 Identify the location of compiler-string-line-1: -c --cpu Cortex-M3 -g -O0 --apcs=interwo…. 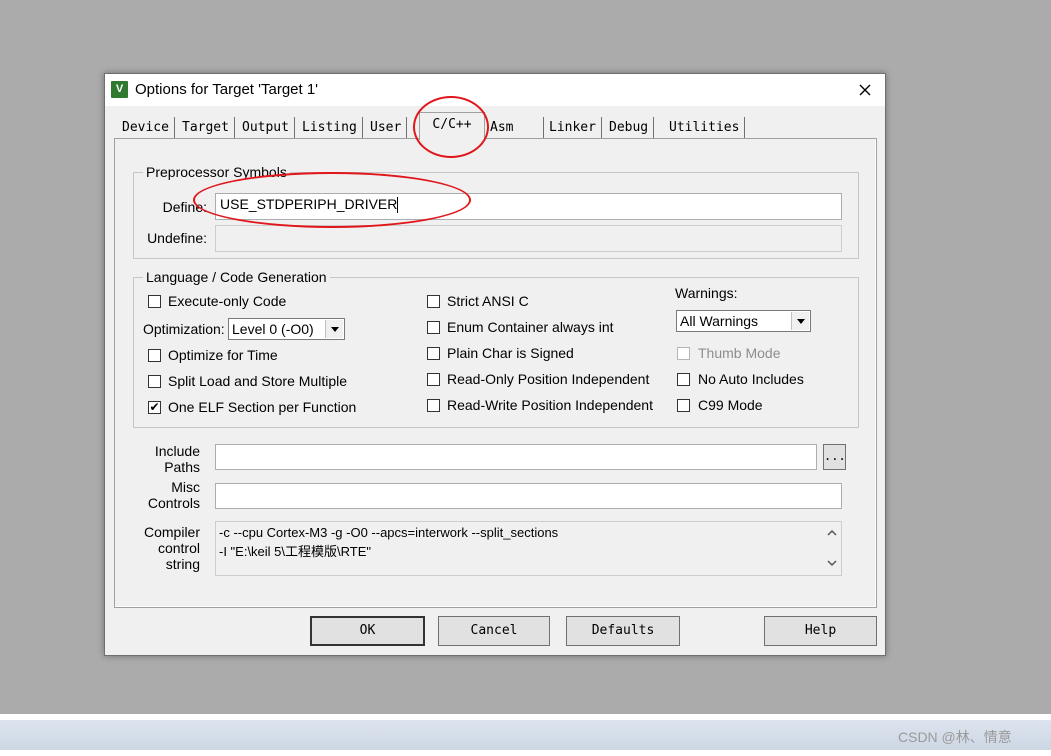
(389, 532).